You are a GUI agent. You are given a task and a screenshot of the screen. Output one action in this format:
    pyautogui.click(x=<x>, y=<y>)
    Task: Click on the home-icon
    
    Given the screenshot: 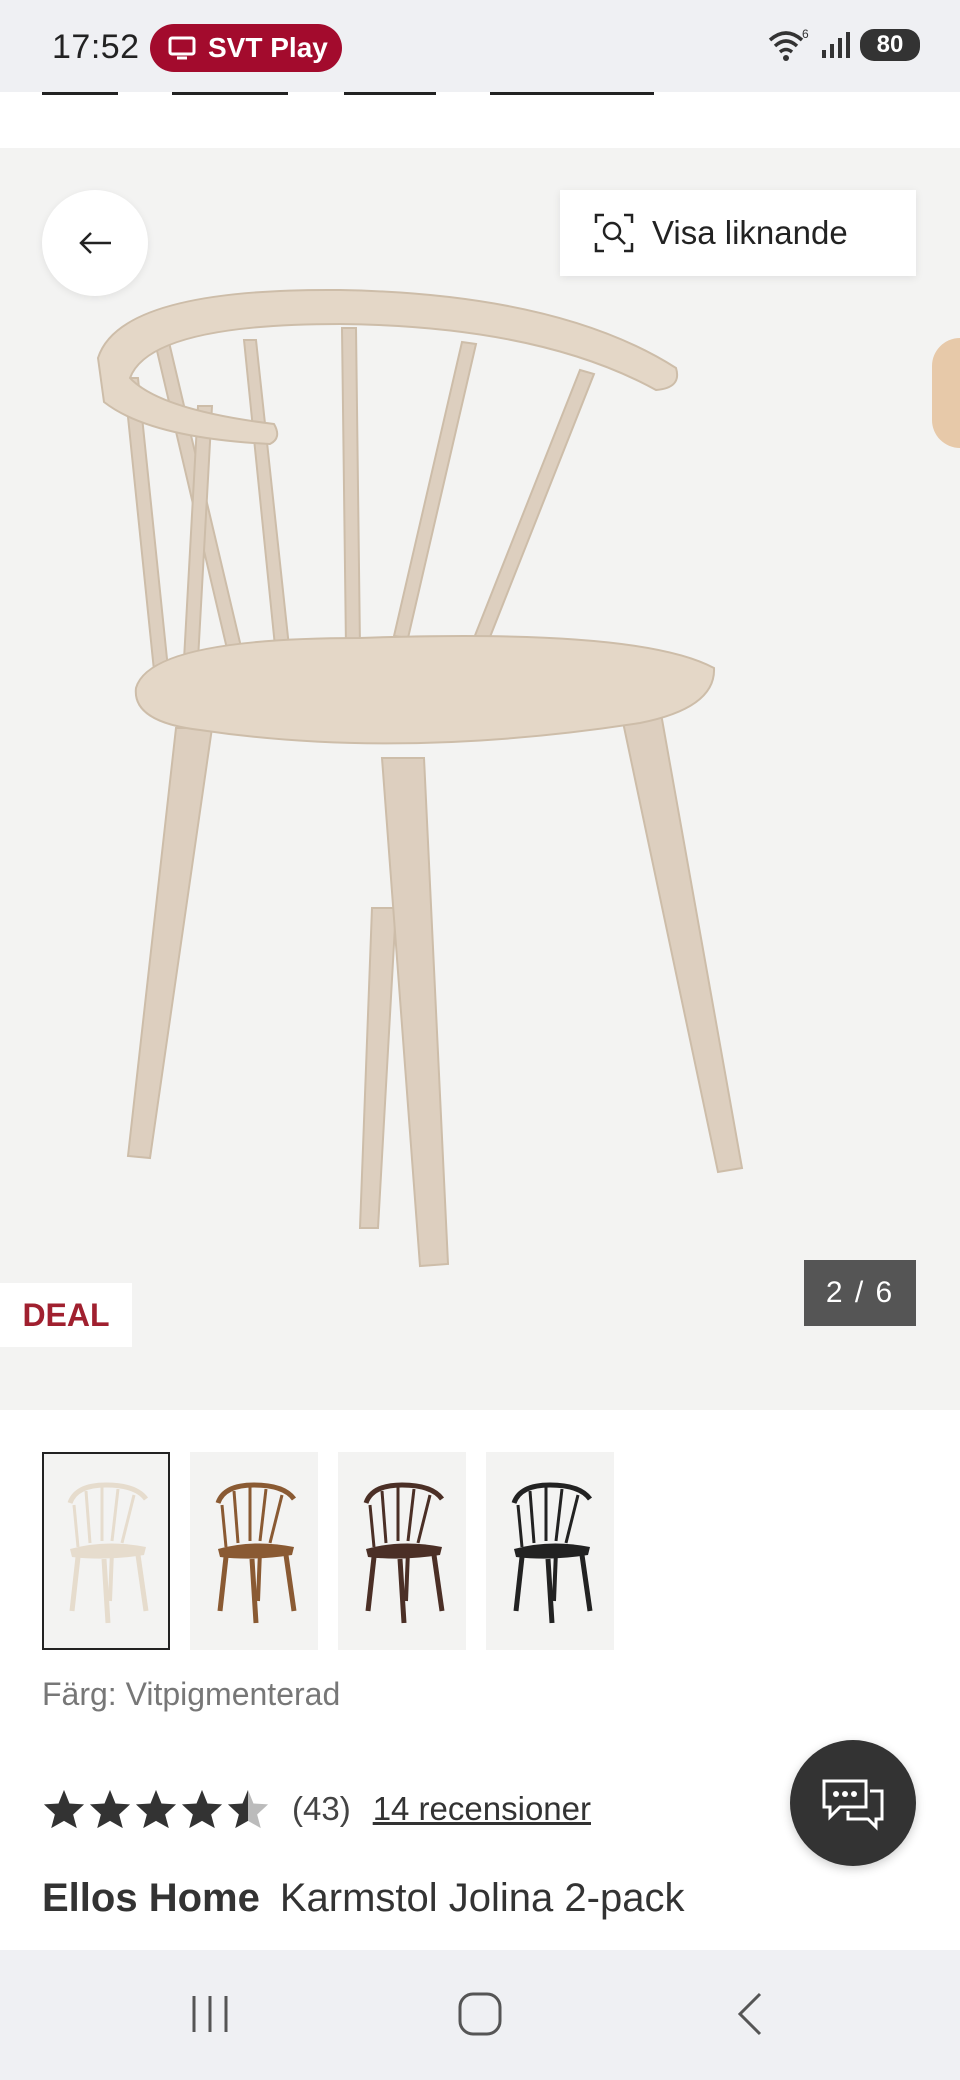 What is the action you would take?
    pyautogui.click(x=480, y=2014)
    